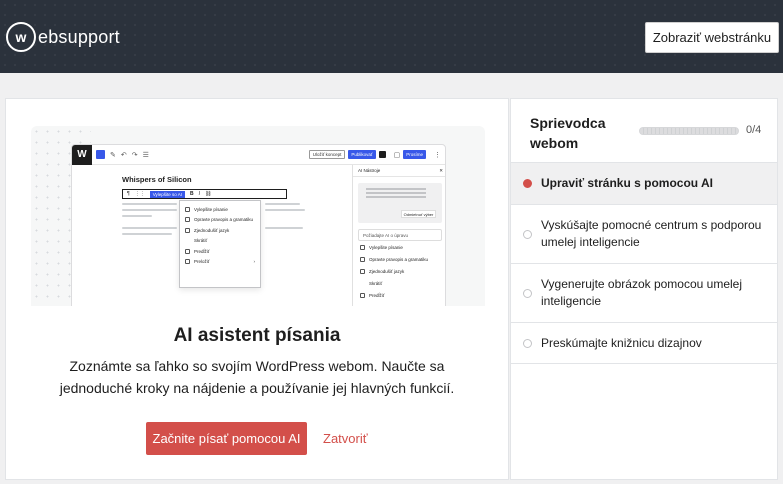 The height and width of the screenshot is (484, 783). I want to click on guide-step-design-library: Preskúmajte knižnicu dizajnov, so click(644, 343).